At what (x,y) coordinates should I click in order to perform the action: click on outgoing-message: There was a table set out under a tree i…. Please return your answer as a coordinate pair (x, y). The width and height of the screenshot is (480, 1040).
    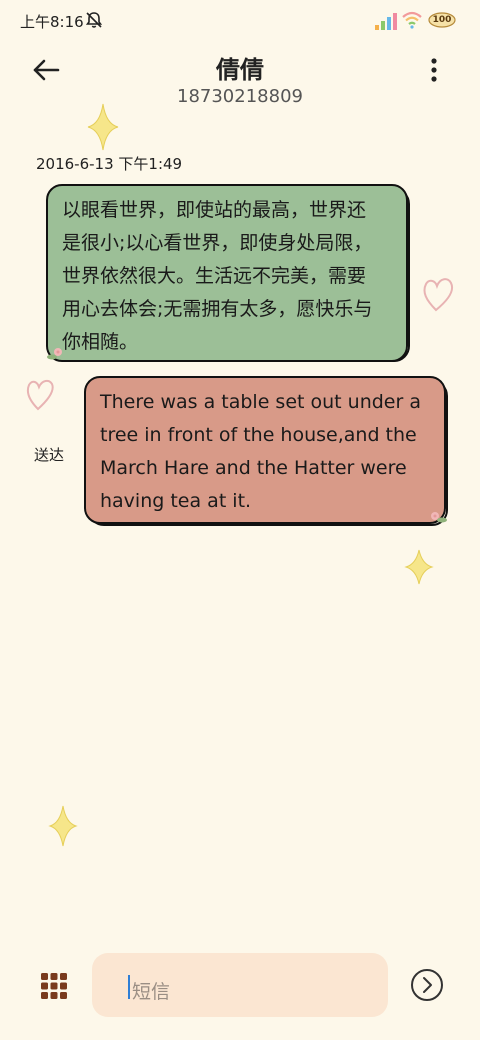
    Looking at the image, I should click on (267, 452).